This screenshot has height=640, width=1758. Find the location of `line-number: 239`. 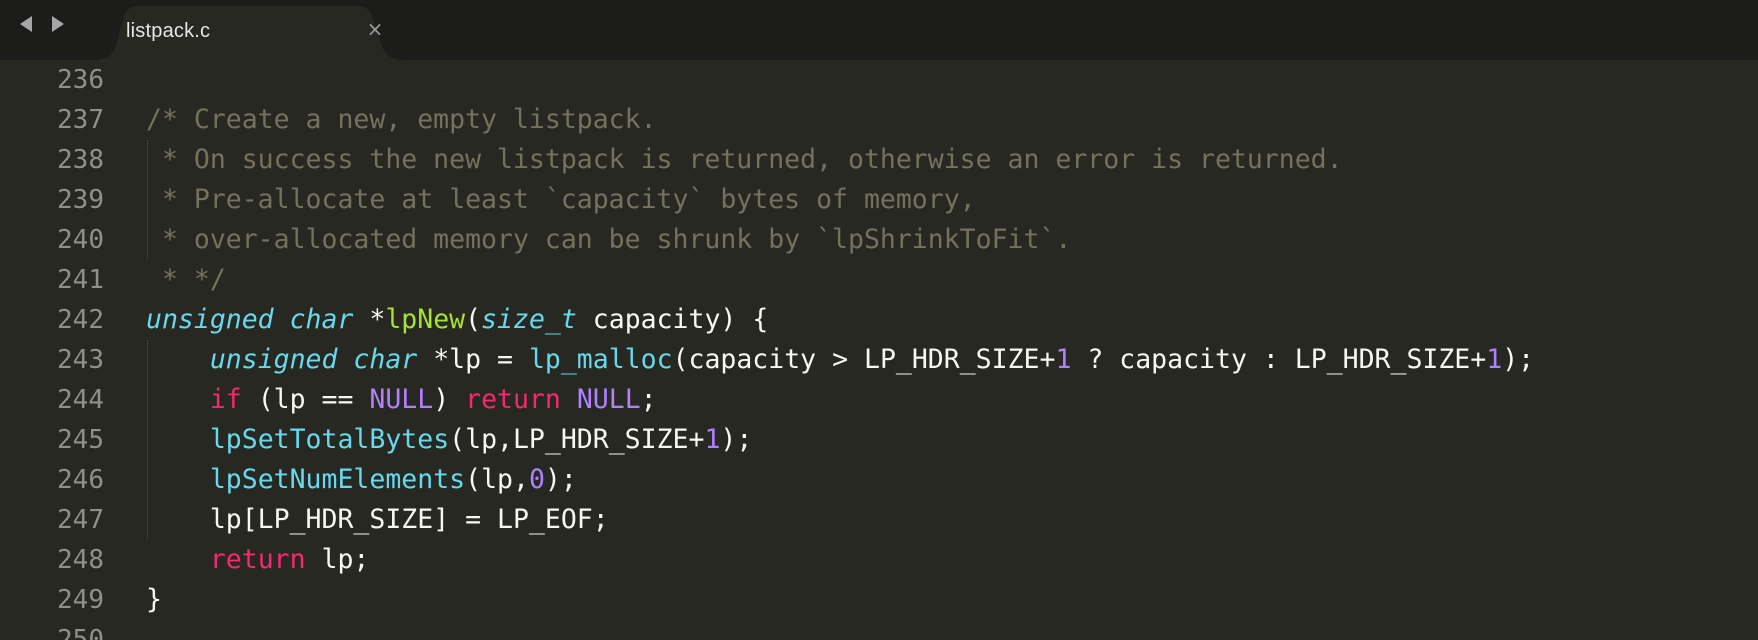

line-number: 239 is located at coordinates (80, 200).